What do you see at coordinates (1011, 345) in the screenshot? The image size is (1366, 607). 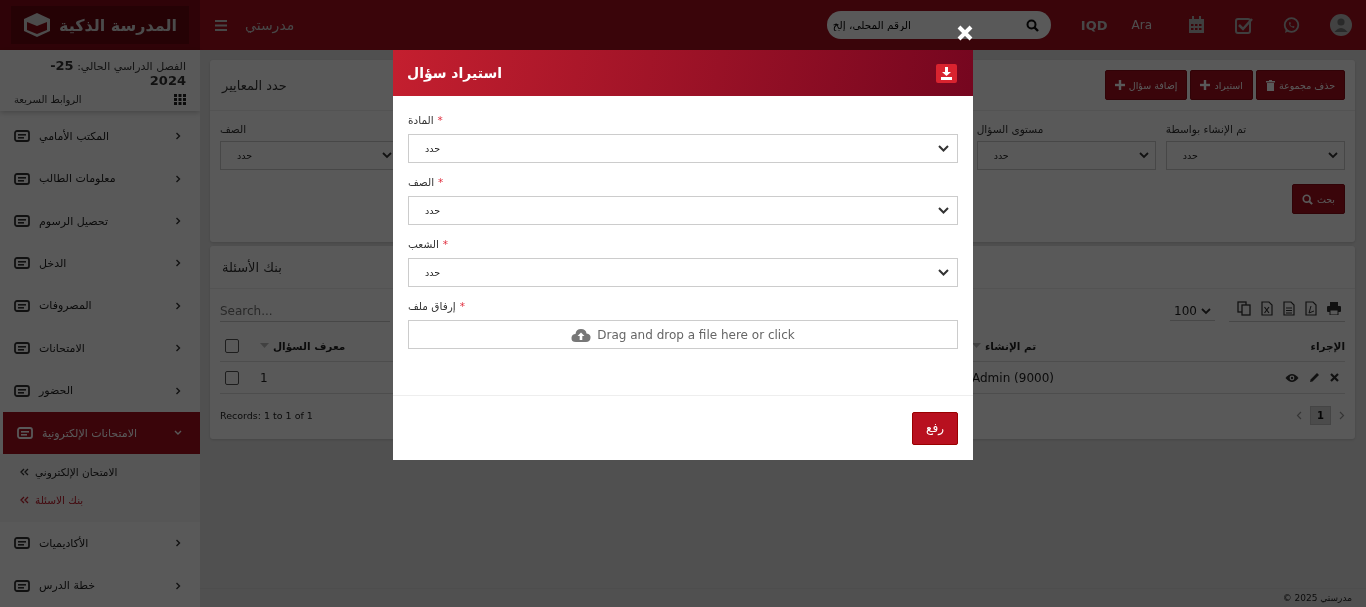 I see `column-header: تم الإنشاء` at bounding box center [1011, 345].